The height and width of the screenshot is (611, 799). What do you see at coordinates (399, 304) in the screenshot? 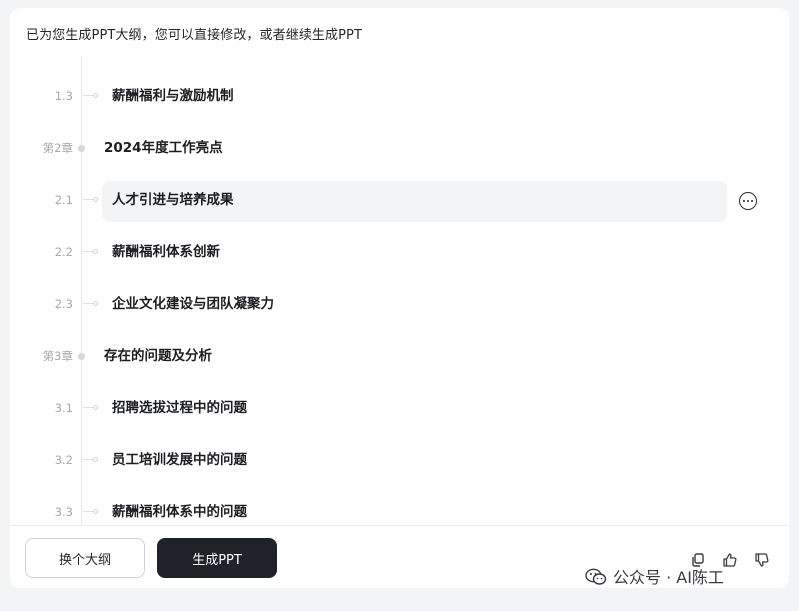
I see `outline-section-row: 2.3 企业文化建设与团队凝聚力` at bounding box center [399, 304].